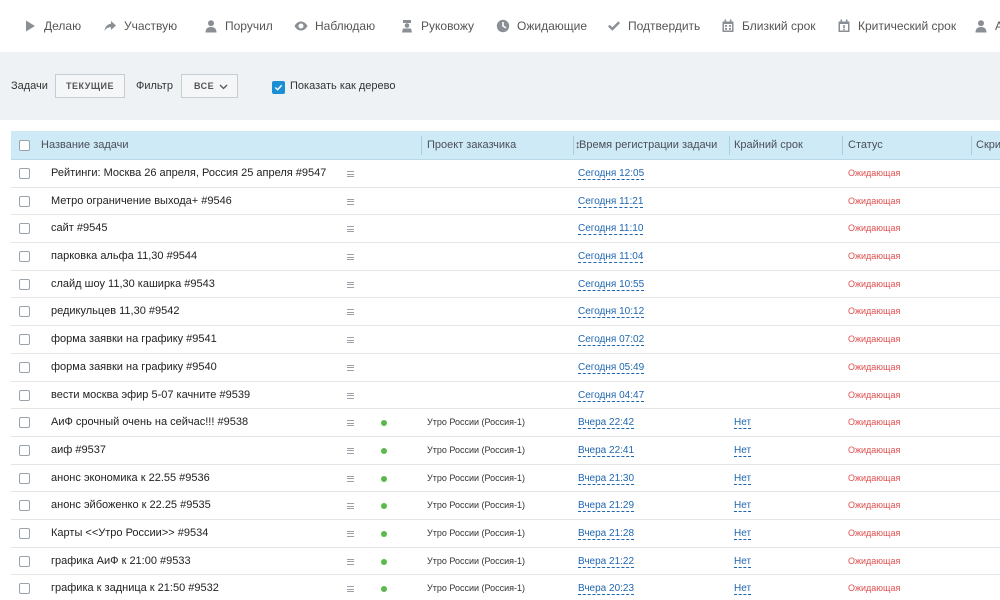  What do you see at coordinates (196, 478) in the screenshot?
I see `task-name: анонс экономика к 22.55 #9536` at bounding box center [196, 478].